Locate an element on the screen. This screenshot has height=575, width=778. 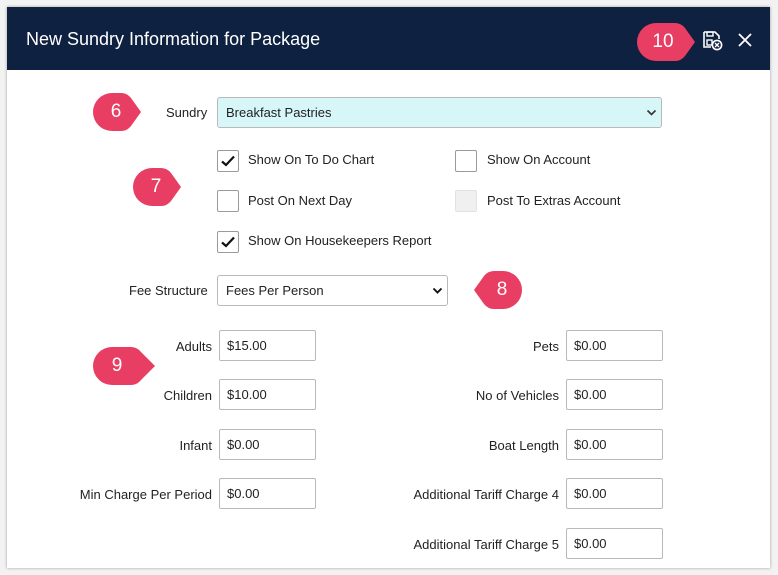
children-input is located at coordinates (267, 394).